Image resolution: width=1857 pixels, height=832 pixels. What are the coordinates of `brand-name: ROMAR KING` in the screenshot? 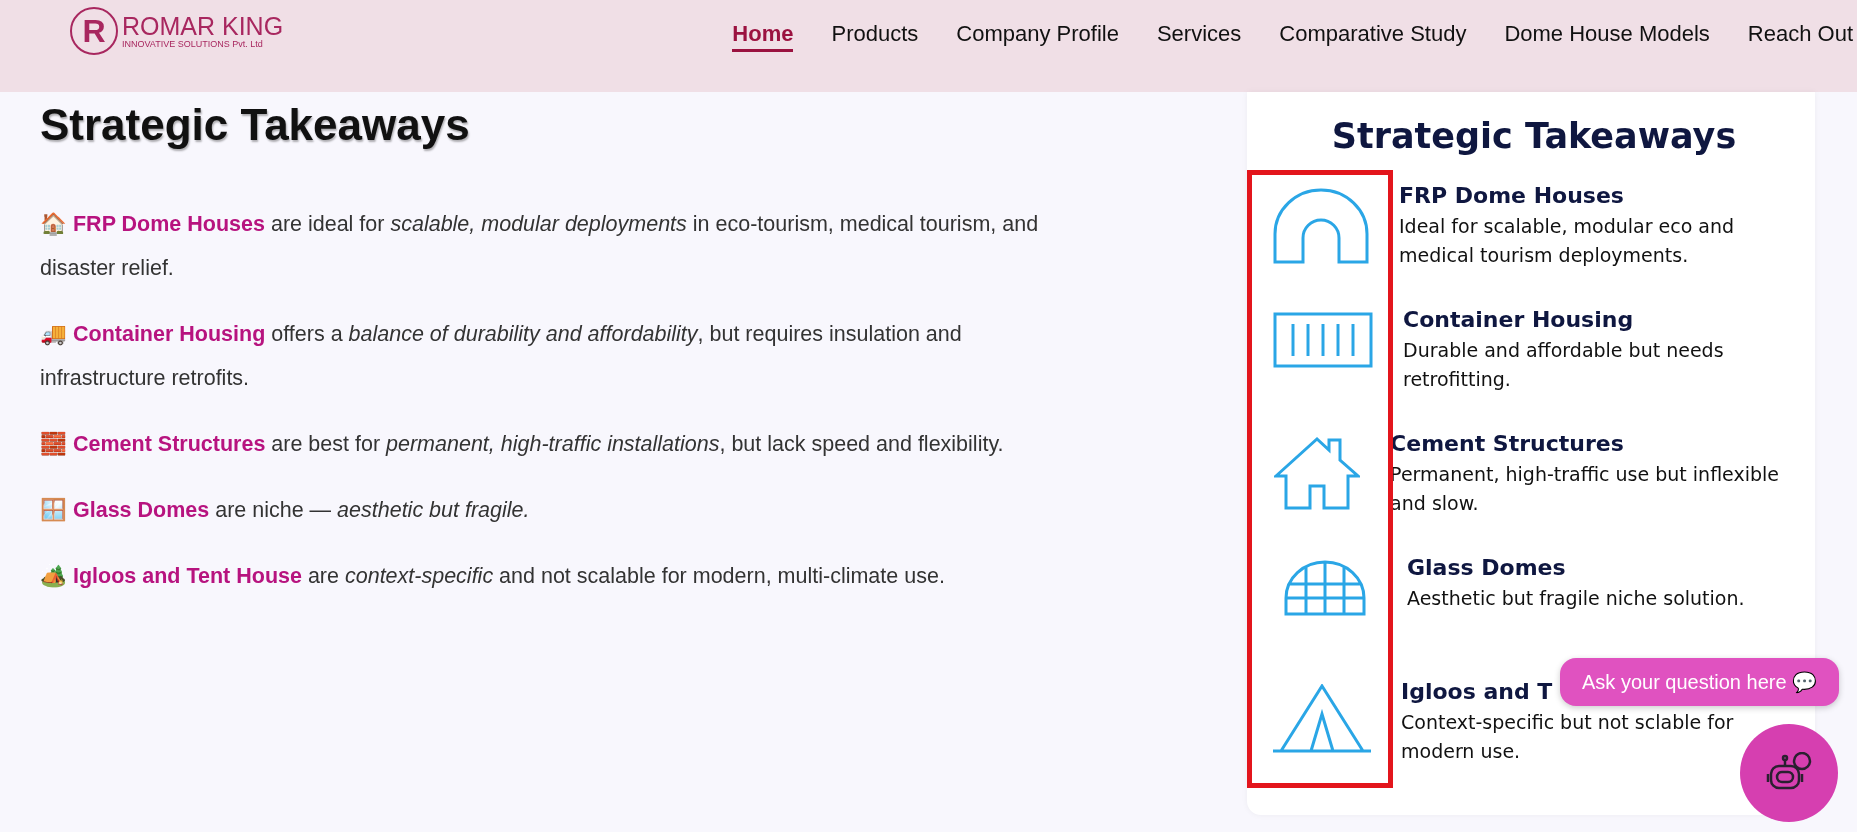 It's located at (203, 26).